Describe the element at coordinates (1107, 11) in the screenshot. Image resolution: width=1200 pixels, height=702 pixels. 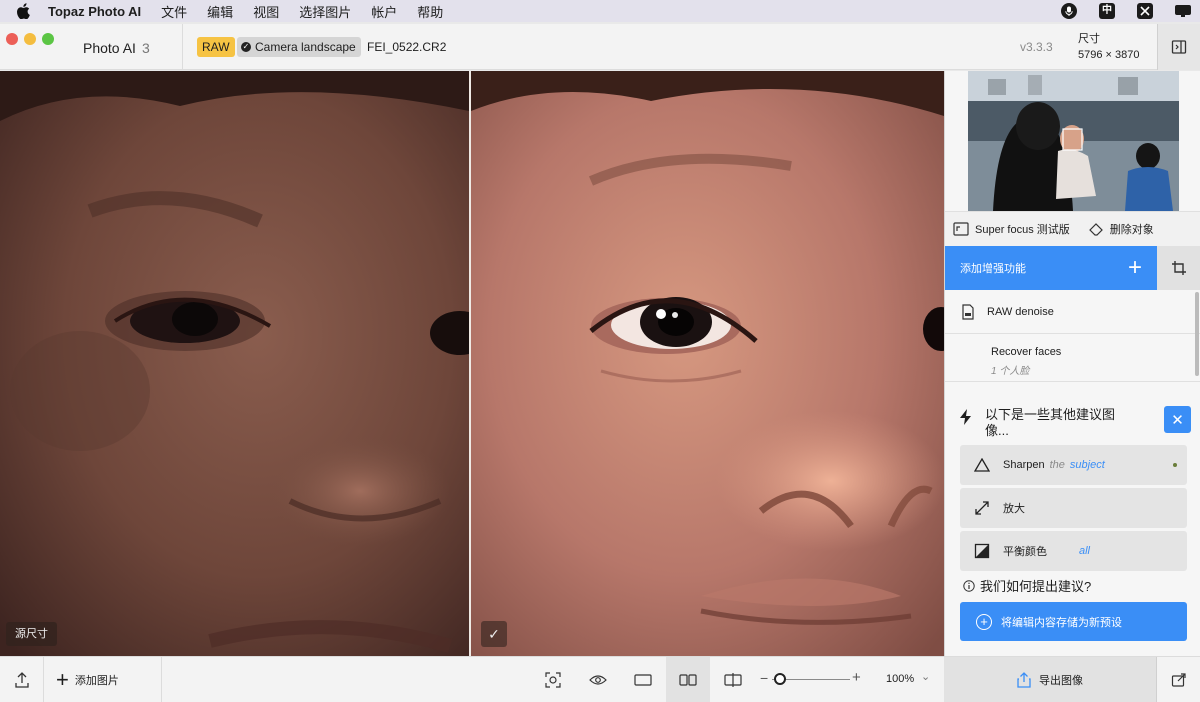
I see `input-method-icon: 中` at that location.